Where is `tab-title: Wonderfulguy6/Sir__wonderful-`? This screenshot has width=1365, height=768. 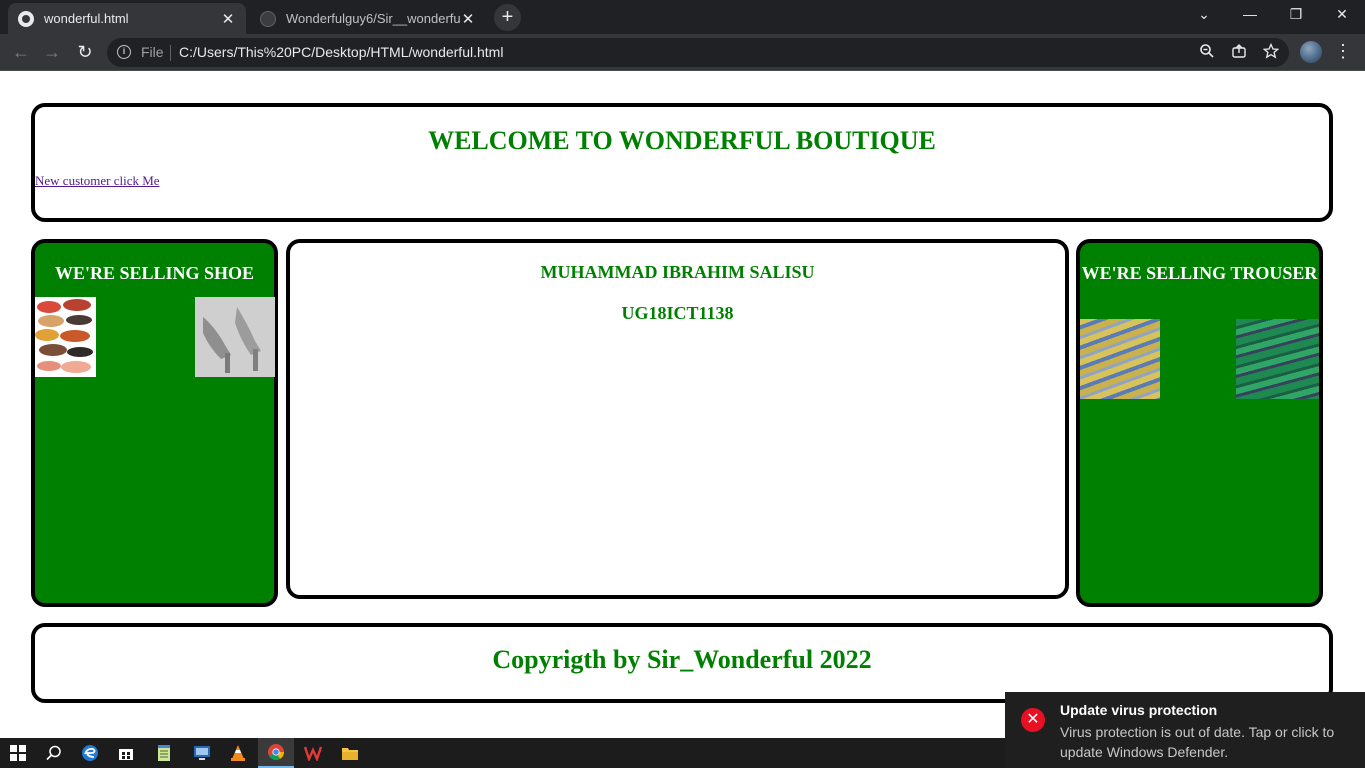
tab-title: Wonderfulguy6/Sir__wonderful- is located at coordinates (373, 18).